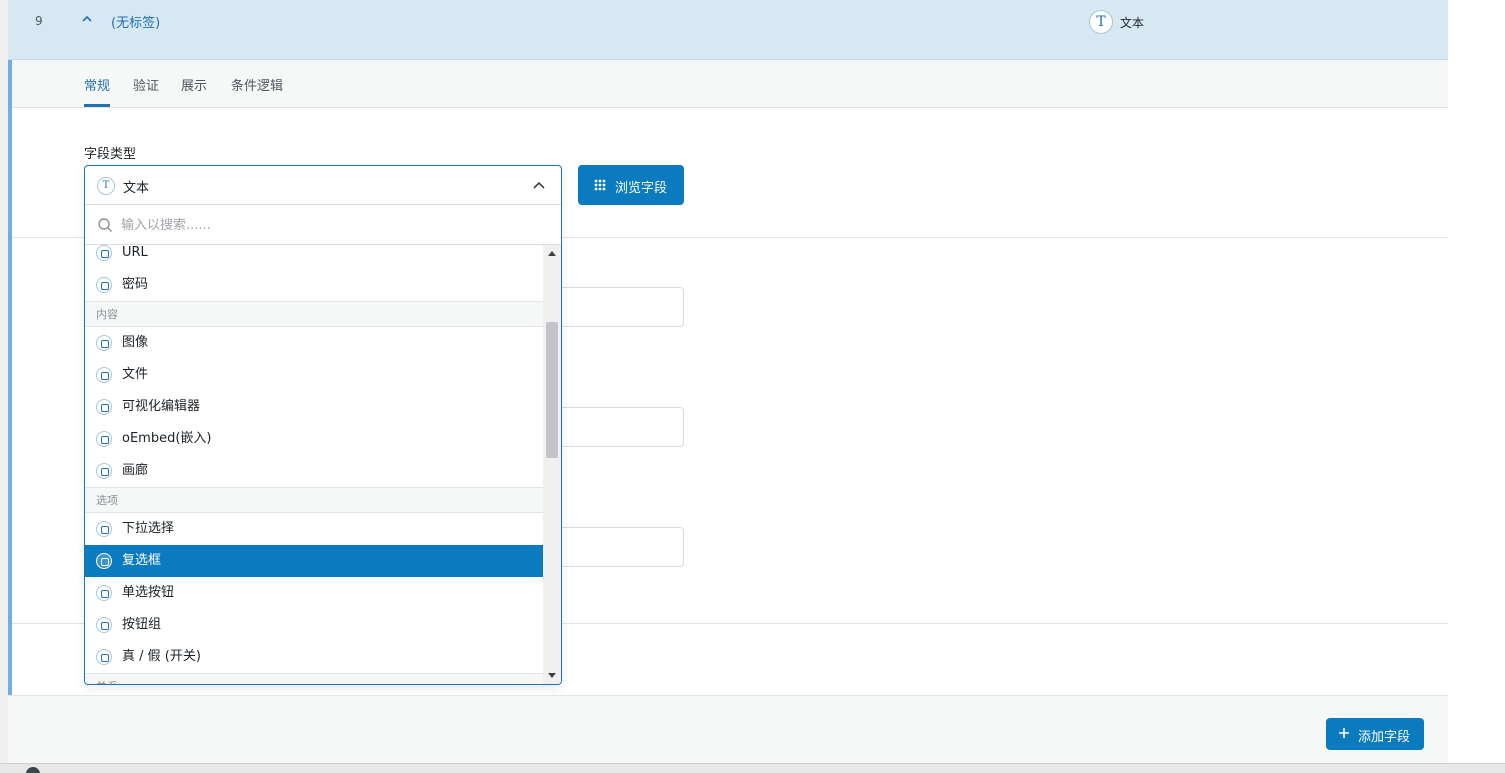  I want to click on grid-icon, so click(600, 185).